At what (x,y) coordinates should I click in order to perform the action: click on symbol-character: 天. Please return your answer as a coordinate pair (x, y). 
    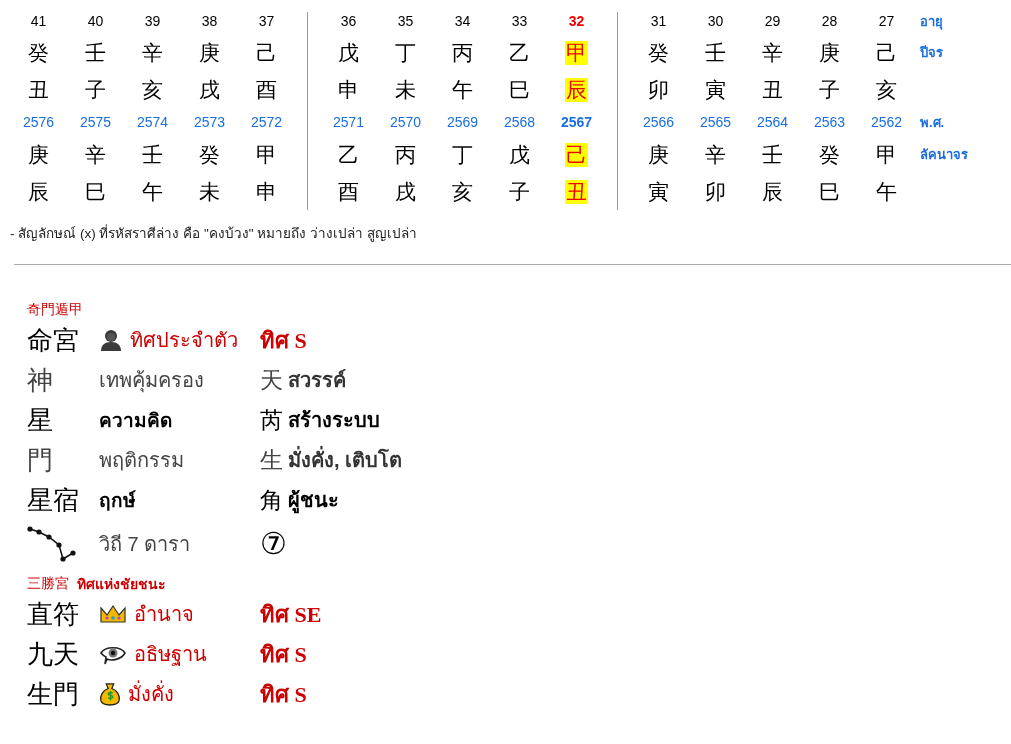
    Looking at the image, I should click on (271, 380).